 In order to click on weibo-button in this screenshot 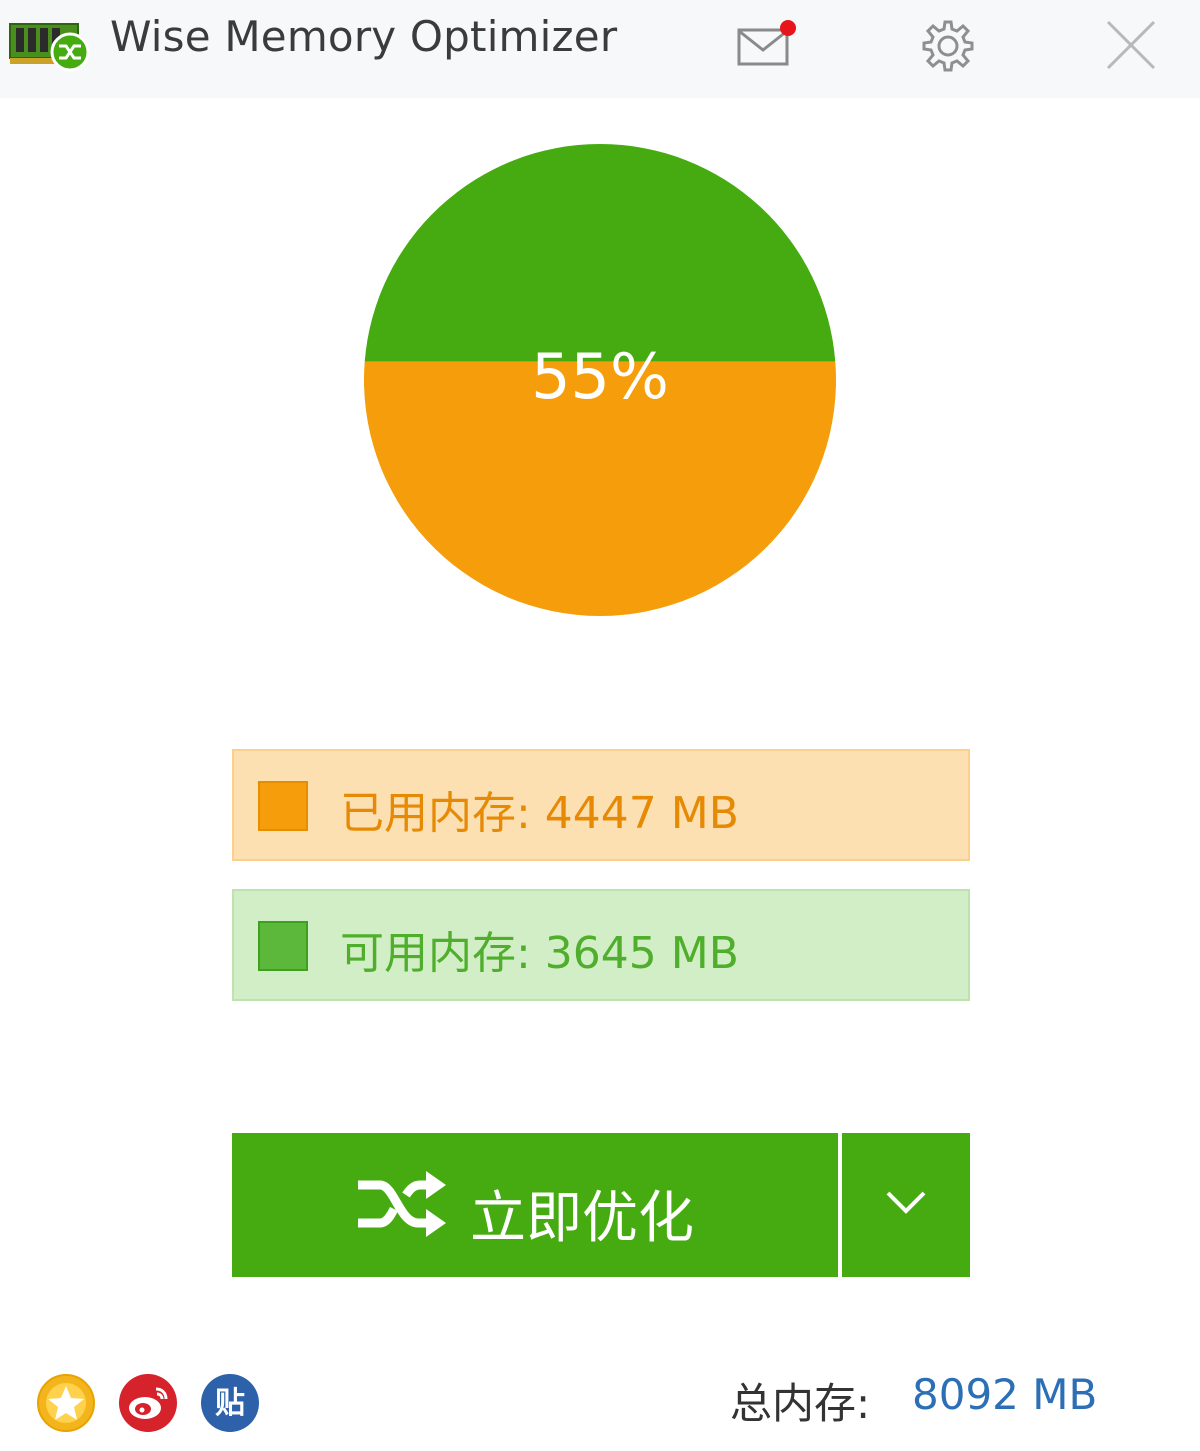, I will do `click(148, 1403)`.